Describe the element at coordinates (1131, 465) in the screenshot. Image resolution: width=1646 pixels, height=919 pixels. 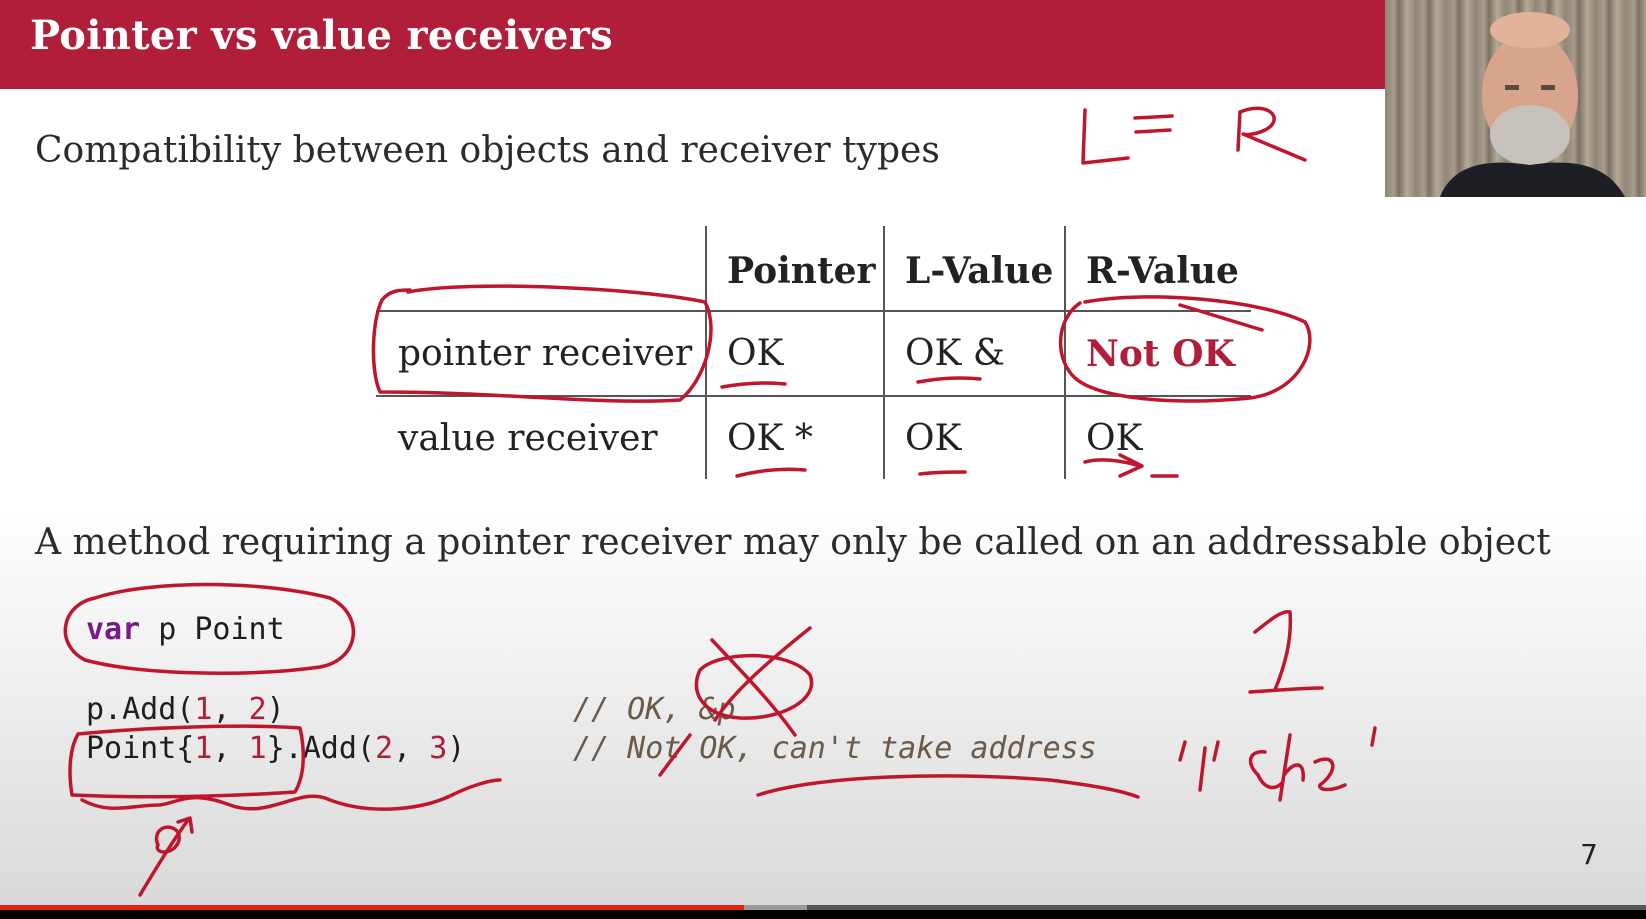
I see `ink-arrow-ok-rvalue` at that location.